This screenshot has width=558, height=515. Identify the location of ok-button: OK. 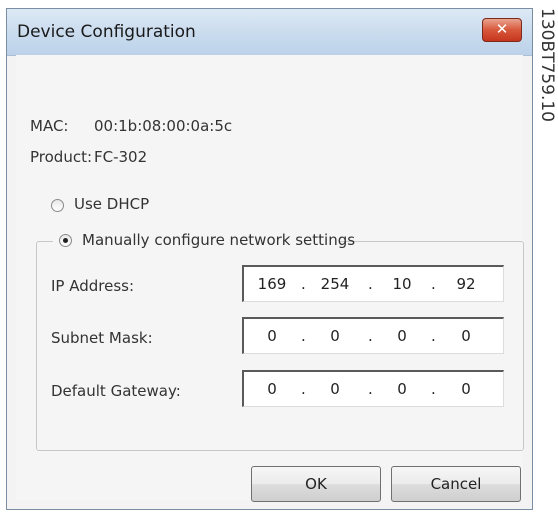
(316, 484).